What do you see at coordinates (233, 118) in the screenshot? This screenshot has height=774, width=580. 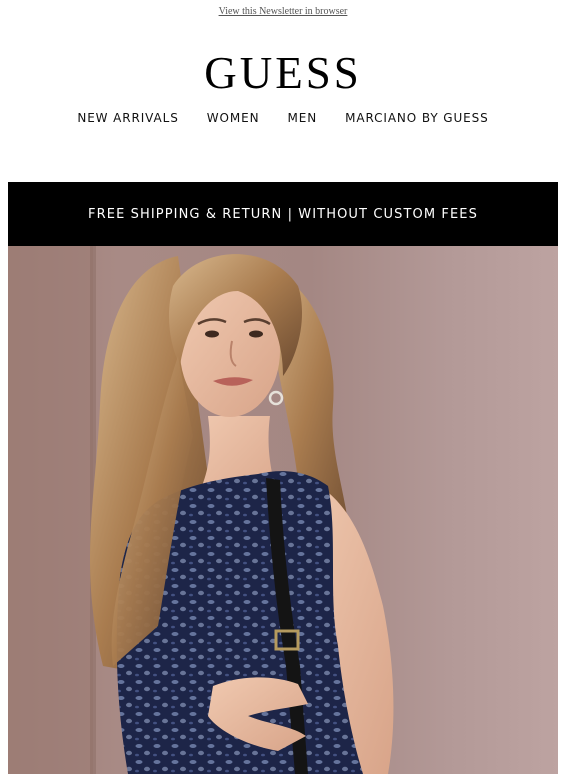 I see `nav-item-women: WOMEN` at bounding box center [233, 118].